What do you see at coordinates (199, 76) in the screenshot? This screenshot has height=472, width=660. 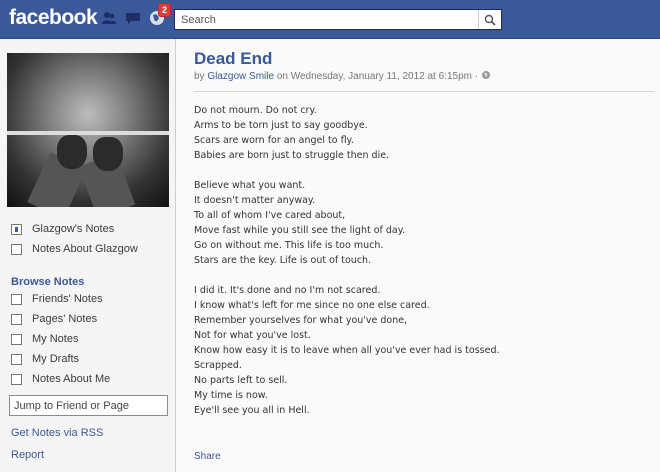 I see `byline-prefix: by` at bounding box center [199, 76].